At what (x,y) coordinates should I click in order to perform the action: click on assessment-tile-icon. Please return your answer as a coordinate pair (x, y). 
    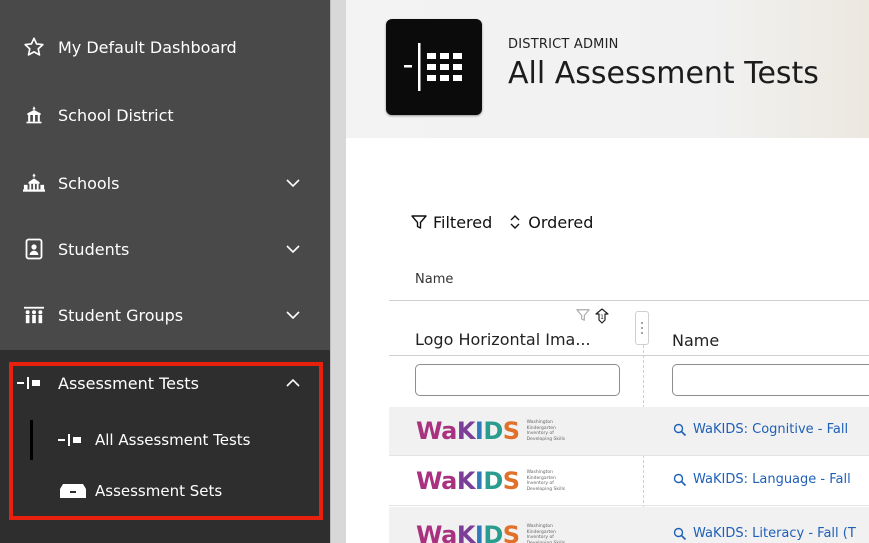
    Looking at the image, I should click on (434, 67).